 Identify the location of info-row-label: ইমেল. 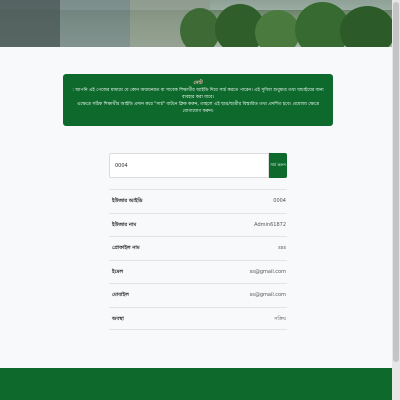
(118, 271).